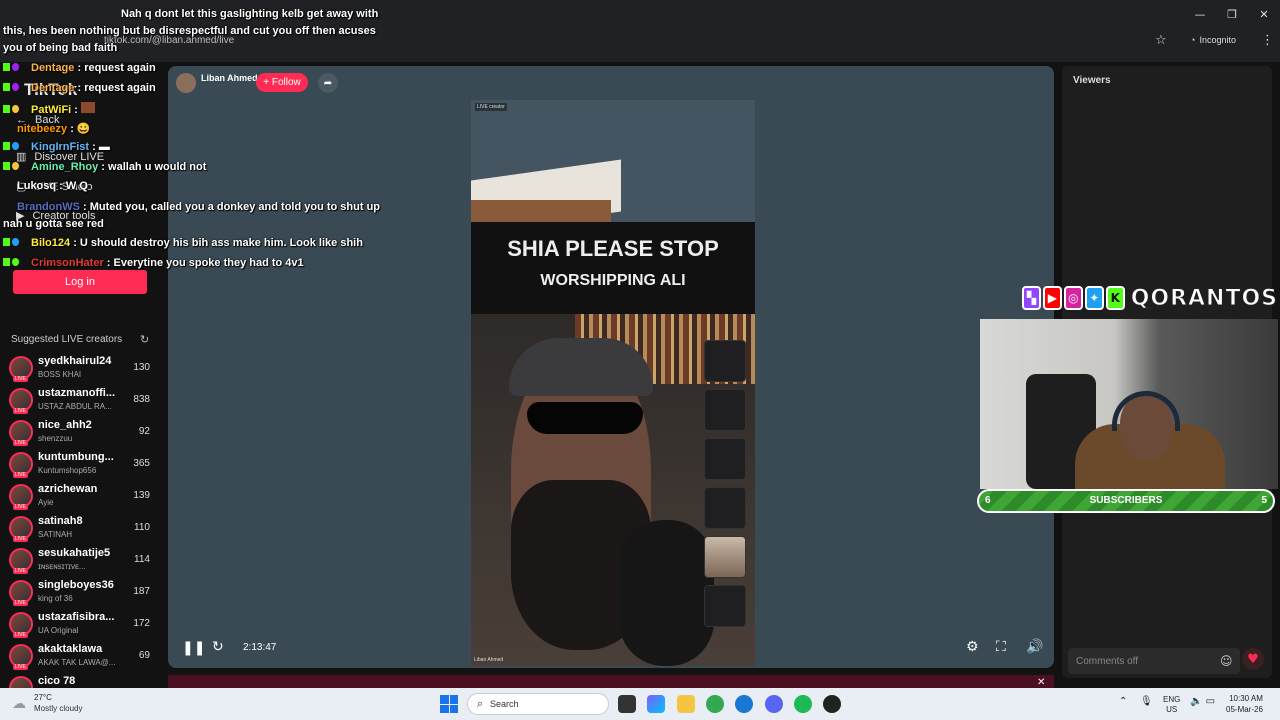 Image resolution: width=1280 pixels, height=720 pixels. What do you see at coordinates (83, 528) in the screenshot?
I see `list-item: LIVE satinah8 SATINAH 110` at bounding box center [83, 528].